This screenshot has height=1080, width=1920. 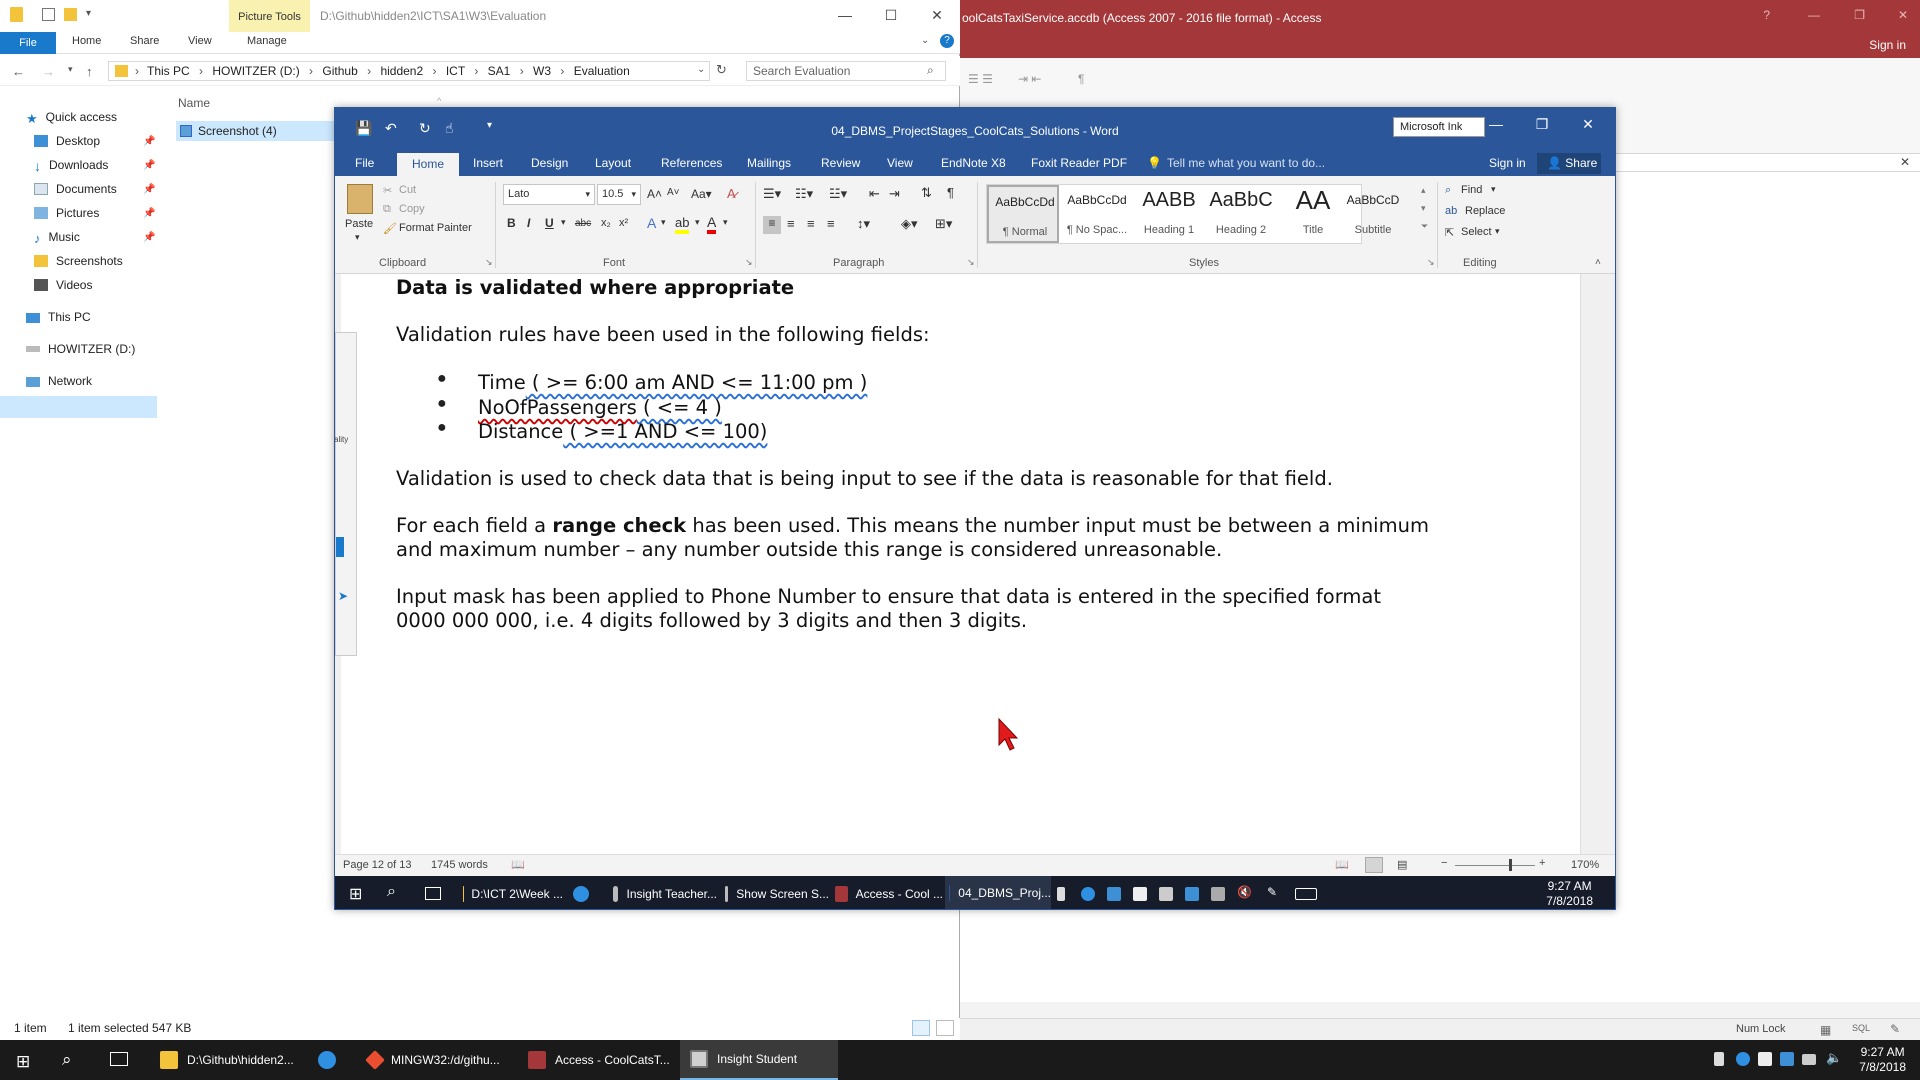 What do you see at coordinates (701, 69) in the screenshot?
I see `address-dropdown-icon: ⌄` at bounding box center [701, 69].